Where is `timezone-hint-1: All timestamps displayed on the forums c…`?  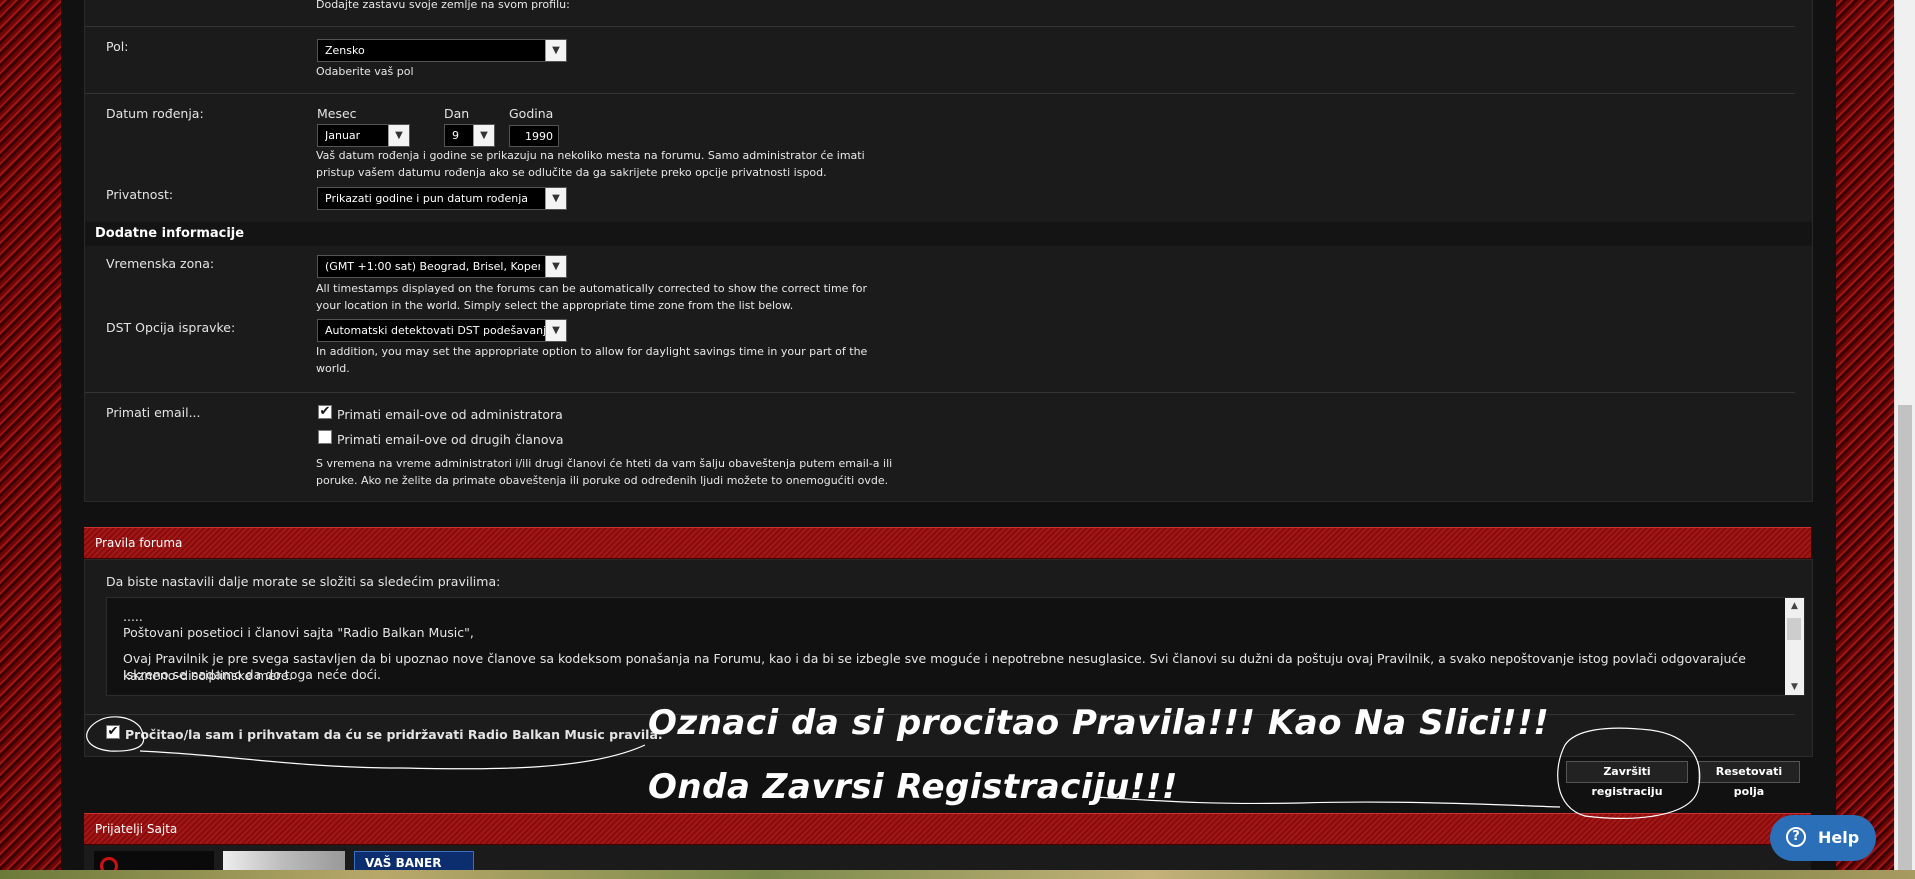
timezone-hint-1: All timestamps displayed on the forums c… is located at coordinates (592, 288).